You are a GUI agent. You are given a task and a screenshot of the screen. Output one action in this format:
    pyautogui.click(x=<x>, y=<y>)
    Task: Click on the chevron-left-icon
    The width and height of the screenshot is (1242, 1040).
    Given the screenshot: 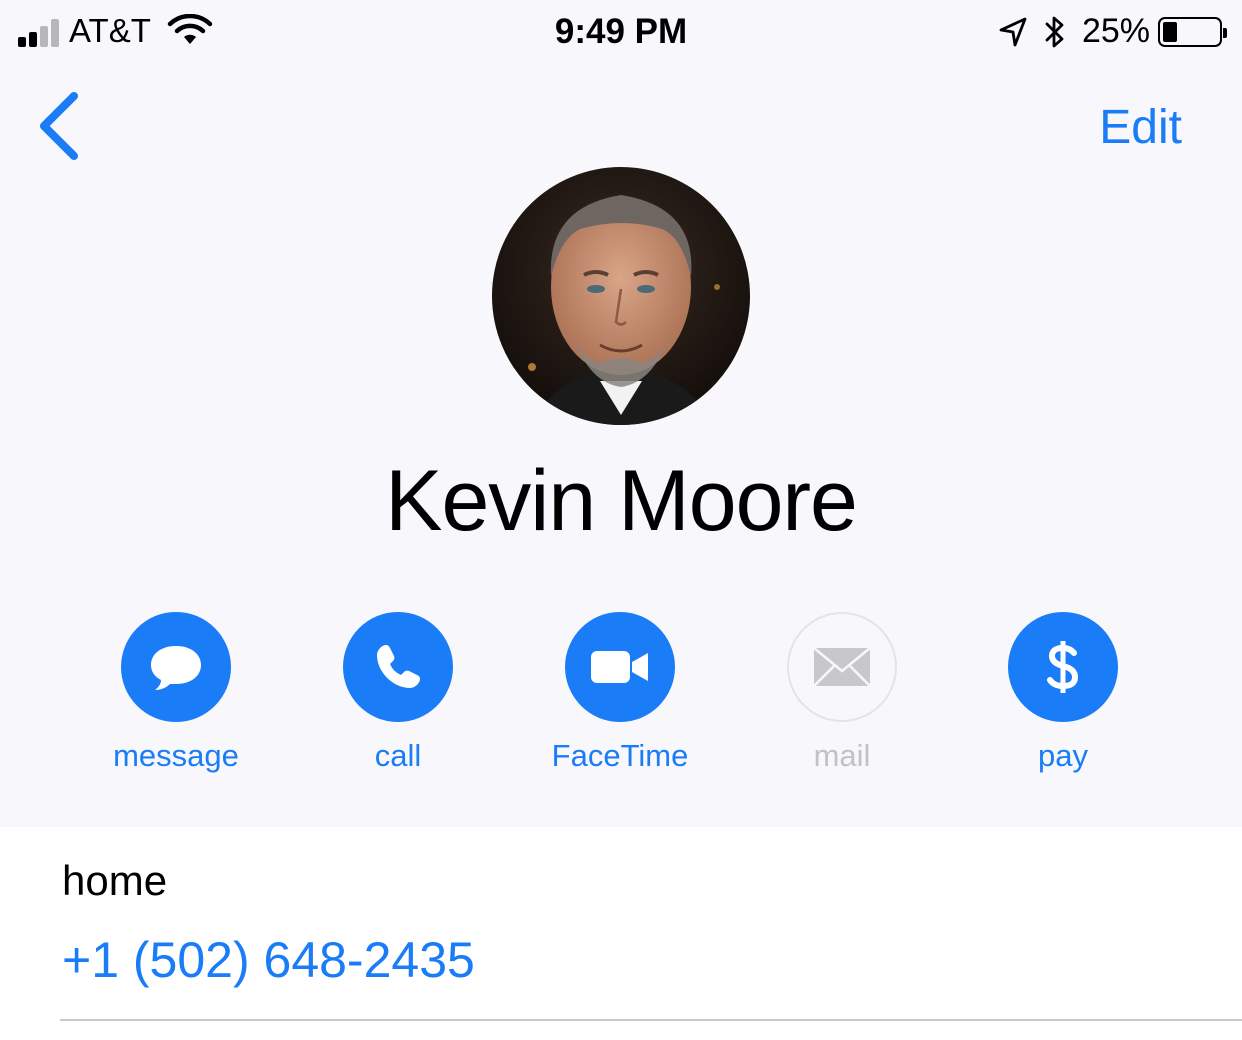 What is the action you would take?
    pyautogui.click(x=59, y=126)
    